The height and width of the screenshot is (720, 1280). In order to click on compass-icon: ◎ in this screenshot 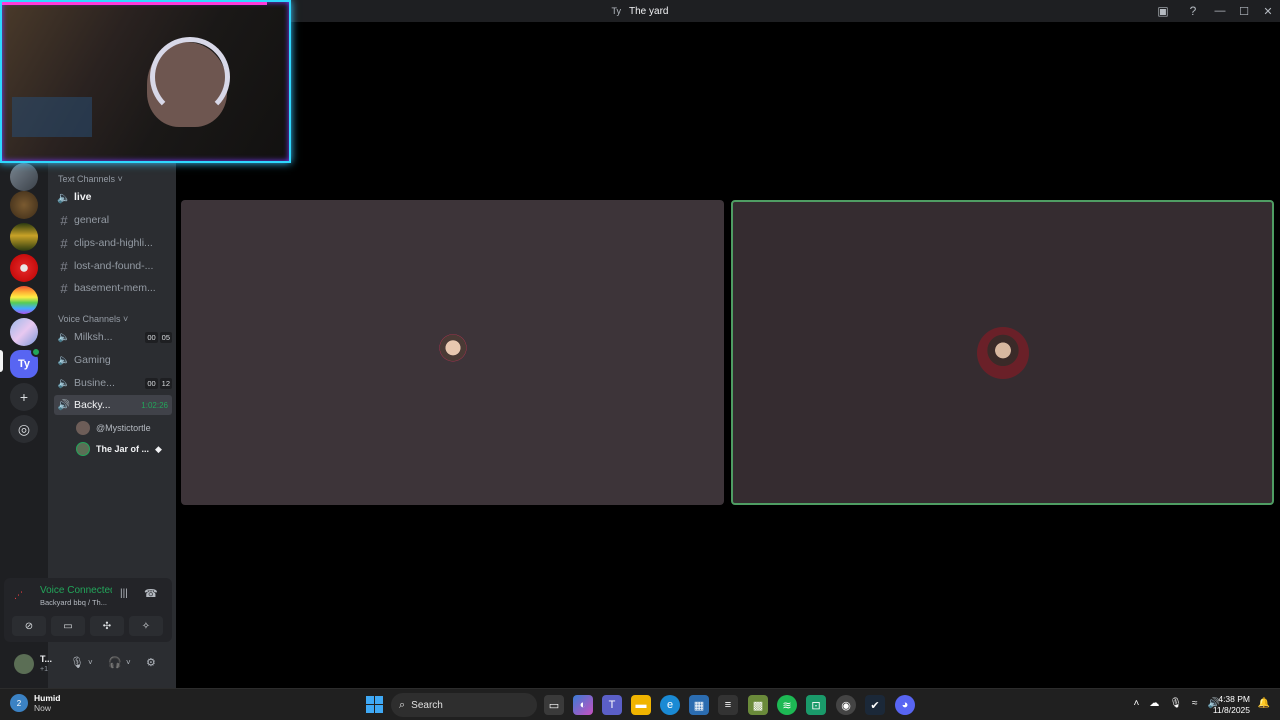, I will do `click(24, 429)`.